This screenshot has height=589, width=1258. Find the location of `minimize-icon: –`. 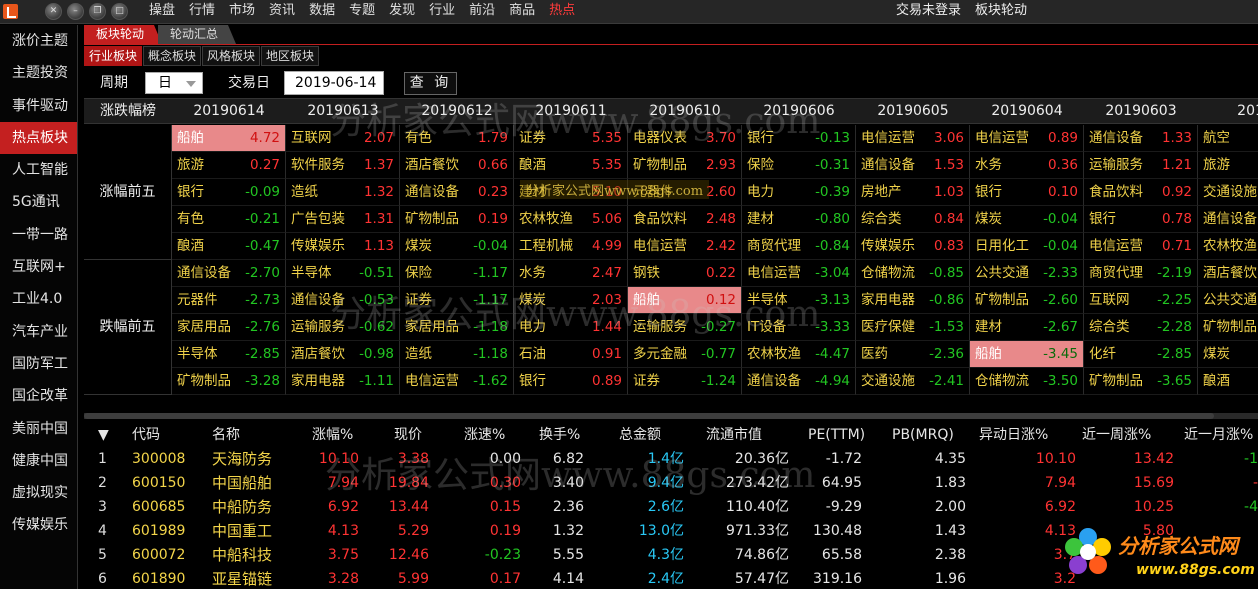

minimize-icon: – is located at coordinates (75, 11).